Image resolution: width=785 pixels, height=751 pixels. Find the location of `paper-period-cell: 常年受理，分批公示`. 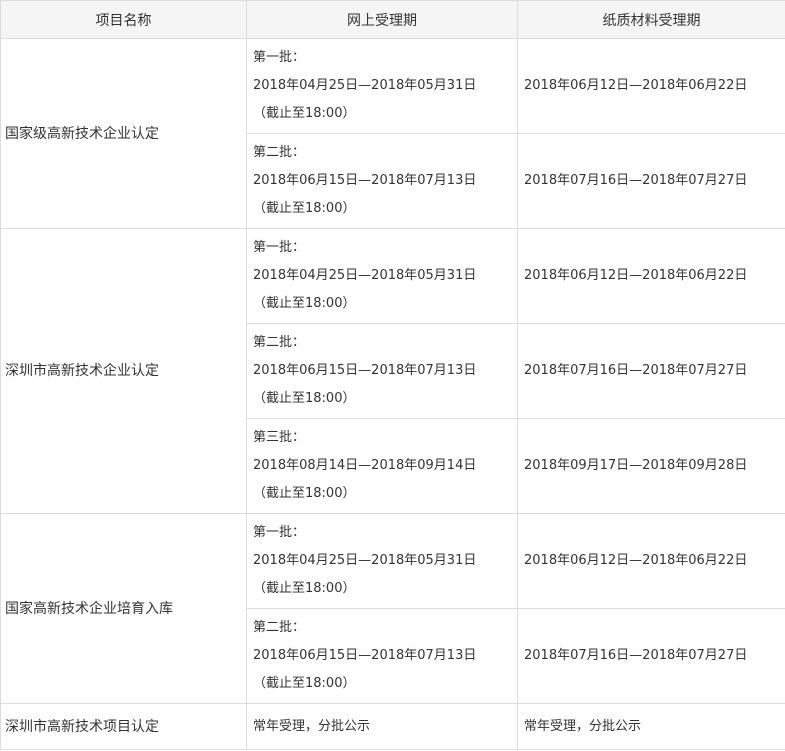

paper-period-cell: 常年受理，分批公示 is located at coordinates (651, 726).